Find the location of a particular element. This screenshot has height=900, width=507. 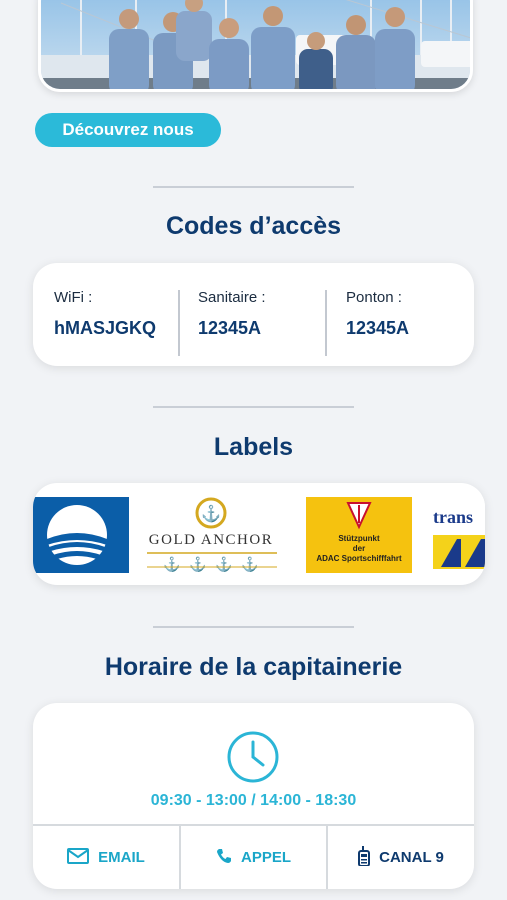

email-button: EMAIL is located at coordinates (106, 857).